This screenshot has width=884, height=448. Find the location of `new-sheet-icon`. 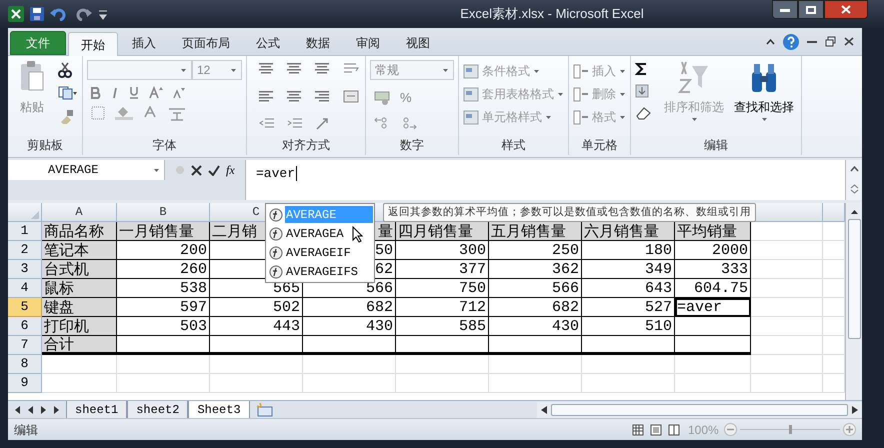

new-sheet-icon is located at coordinates (265, 409).